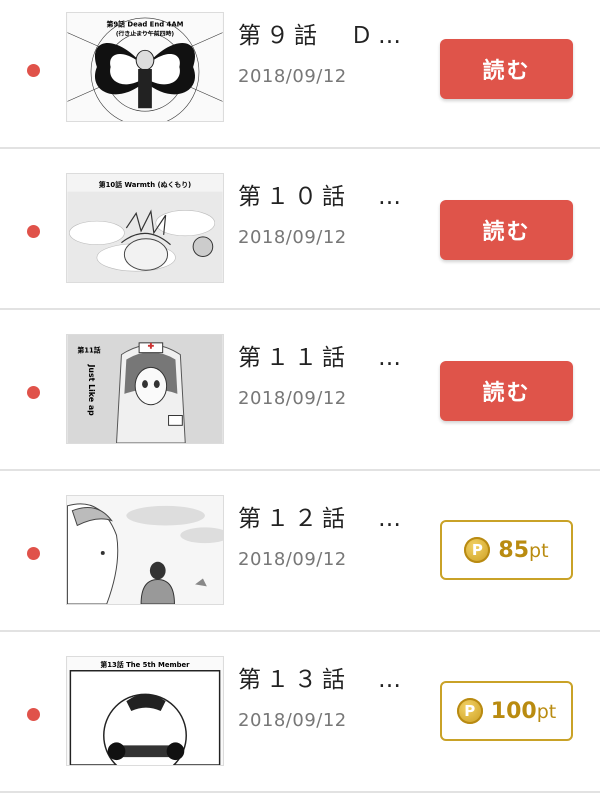  What do you see at coordinates (88, 350) in the screenshot?
I see `cover-caption-top: 第11話` at bounding box center [88, 350].